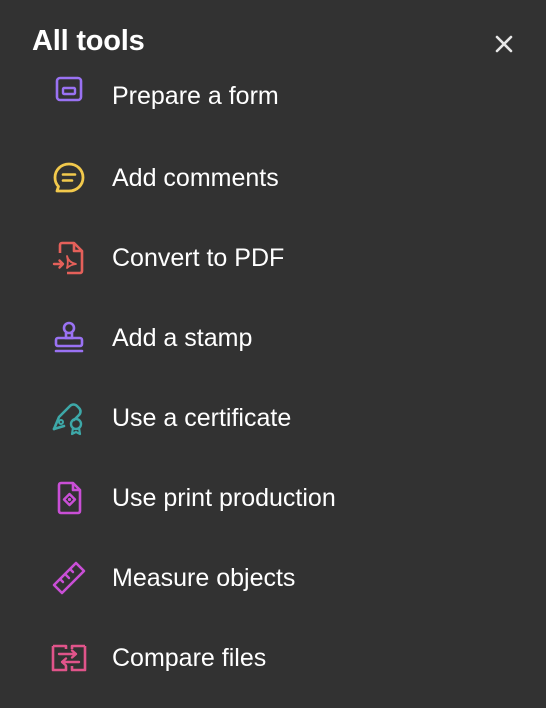  I want to click on ruler-icon, so click(69, 578).